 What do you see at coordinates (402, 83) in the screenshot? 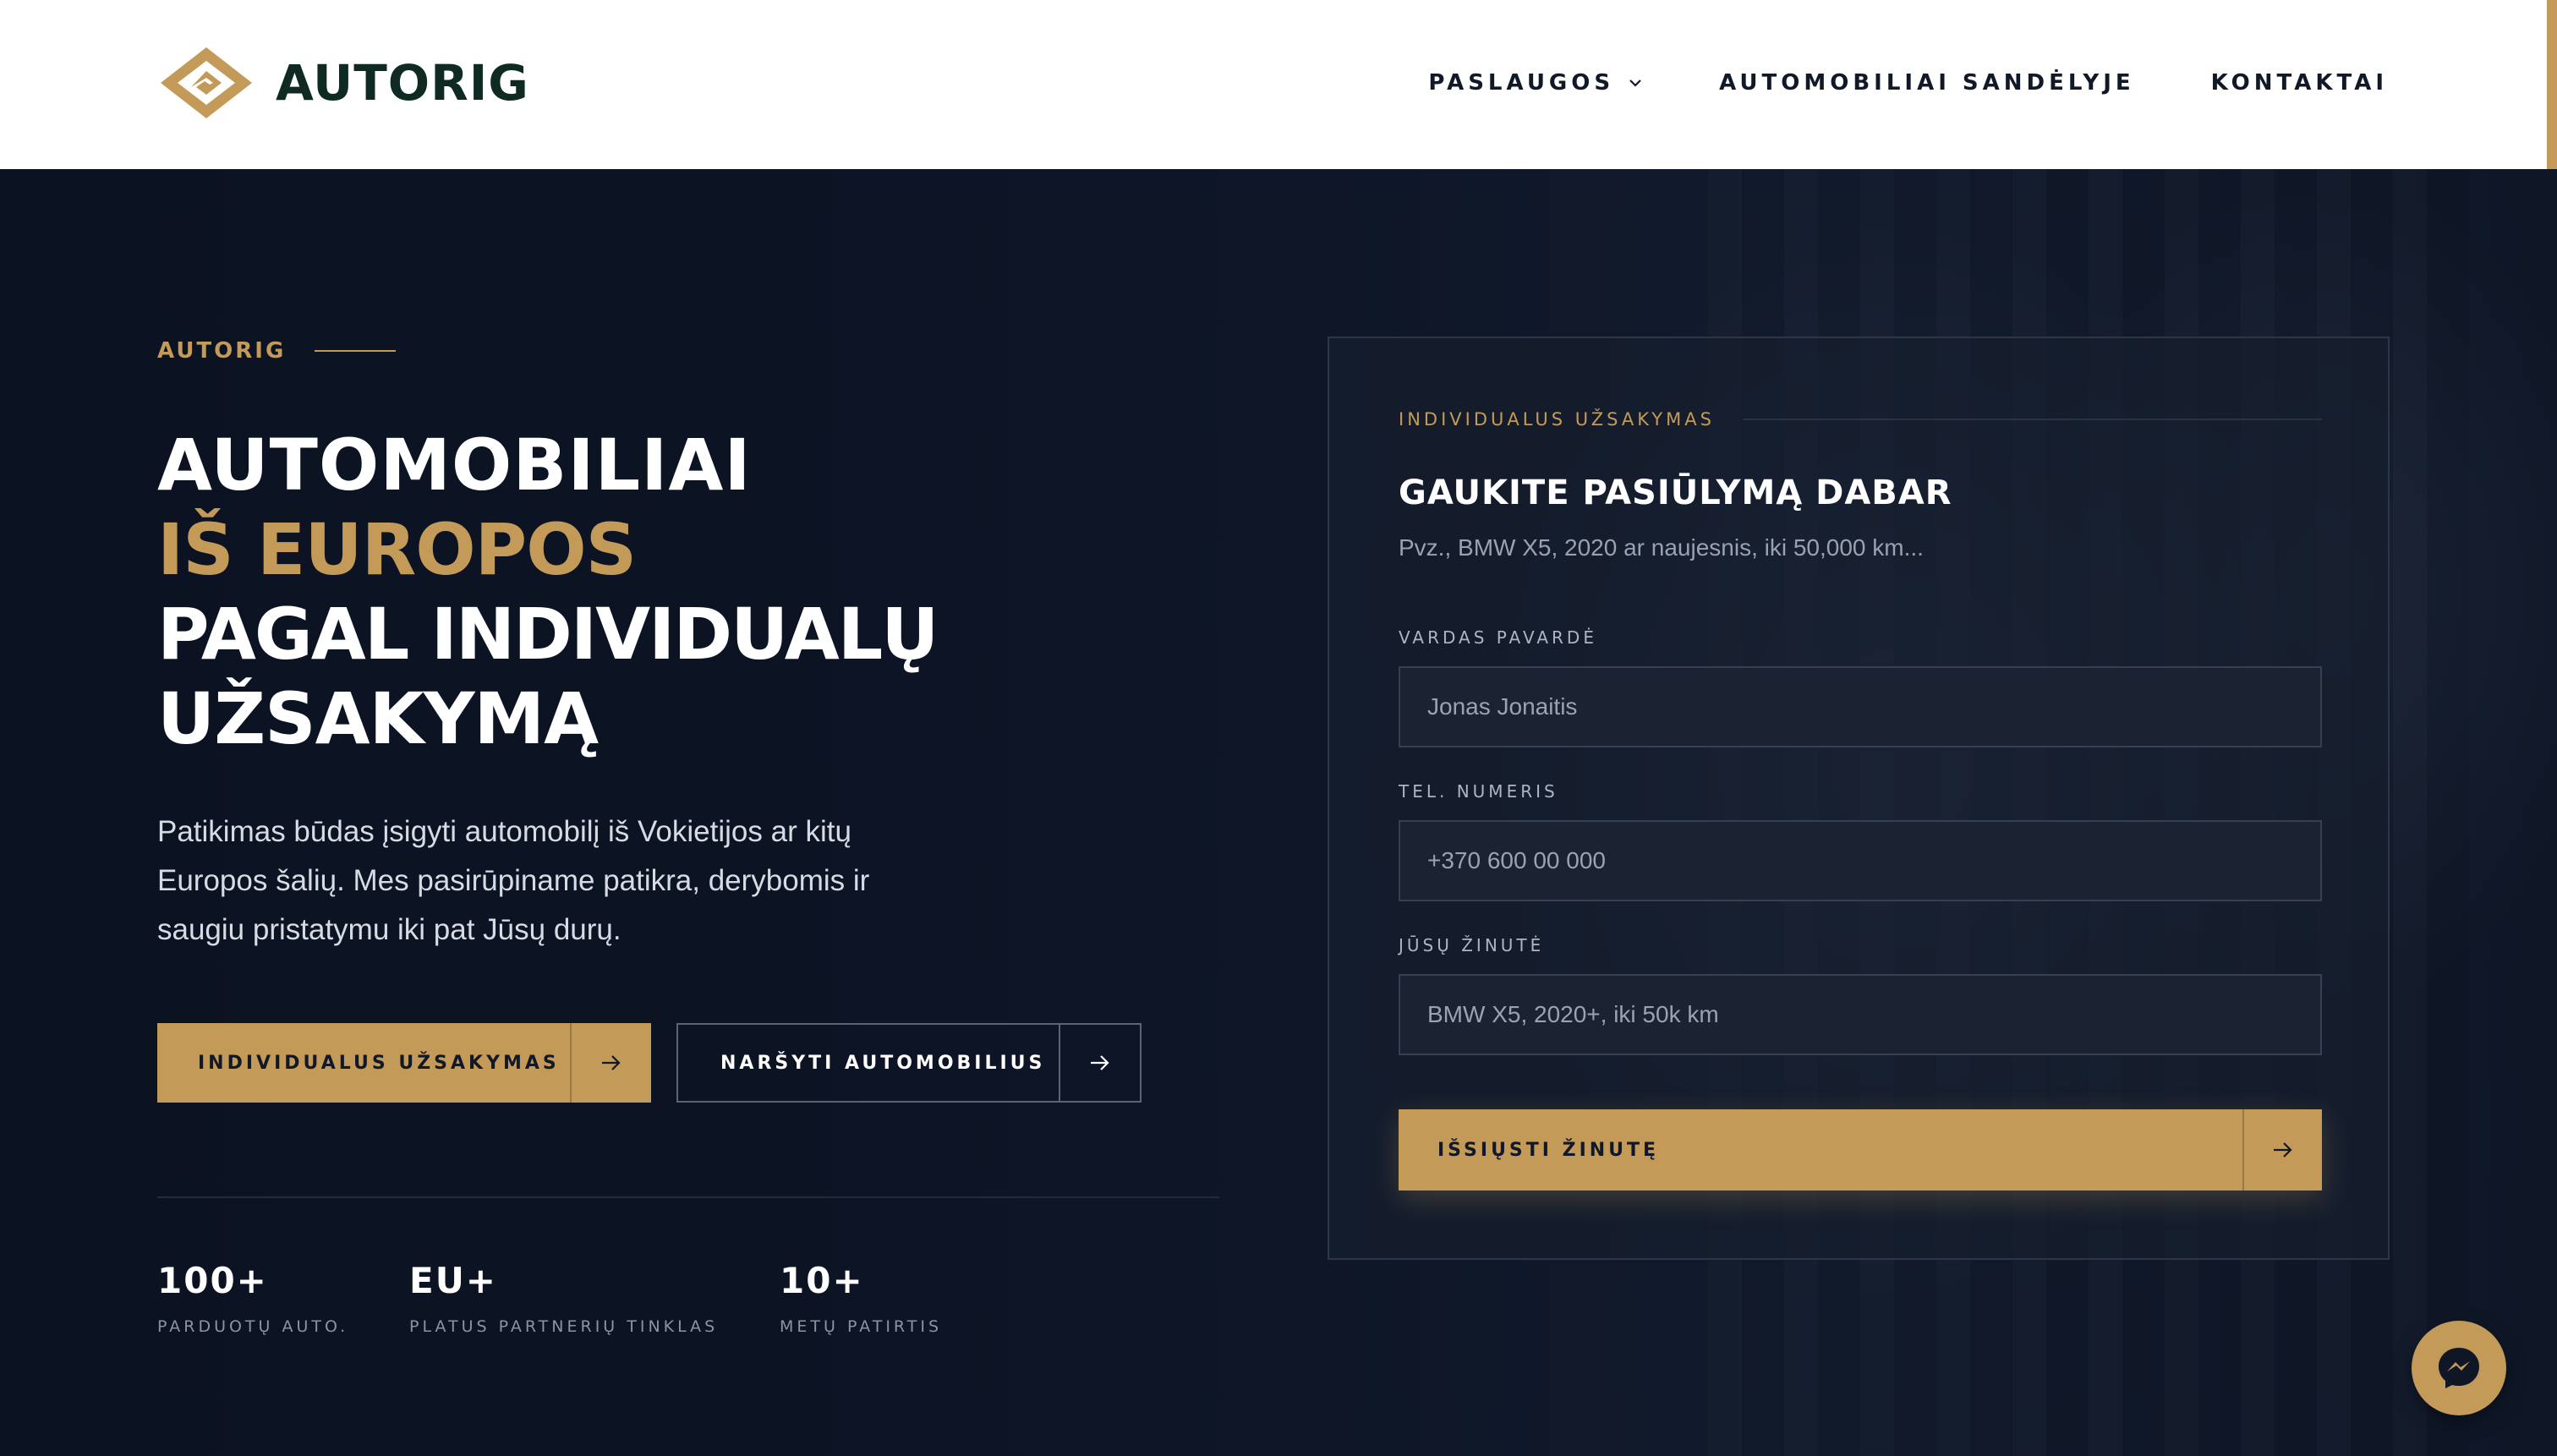
I see `logo-text: AUTORIG` at bounding box center [402, 83].